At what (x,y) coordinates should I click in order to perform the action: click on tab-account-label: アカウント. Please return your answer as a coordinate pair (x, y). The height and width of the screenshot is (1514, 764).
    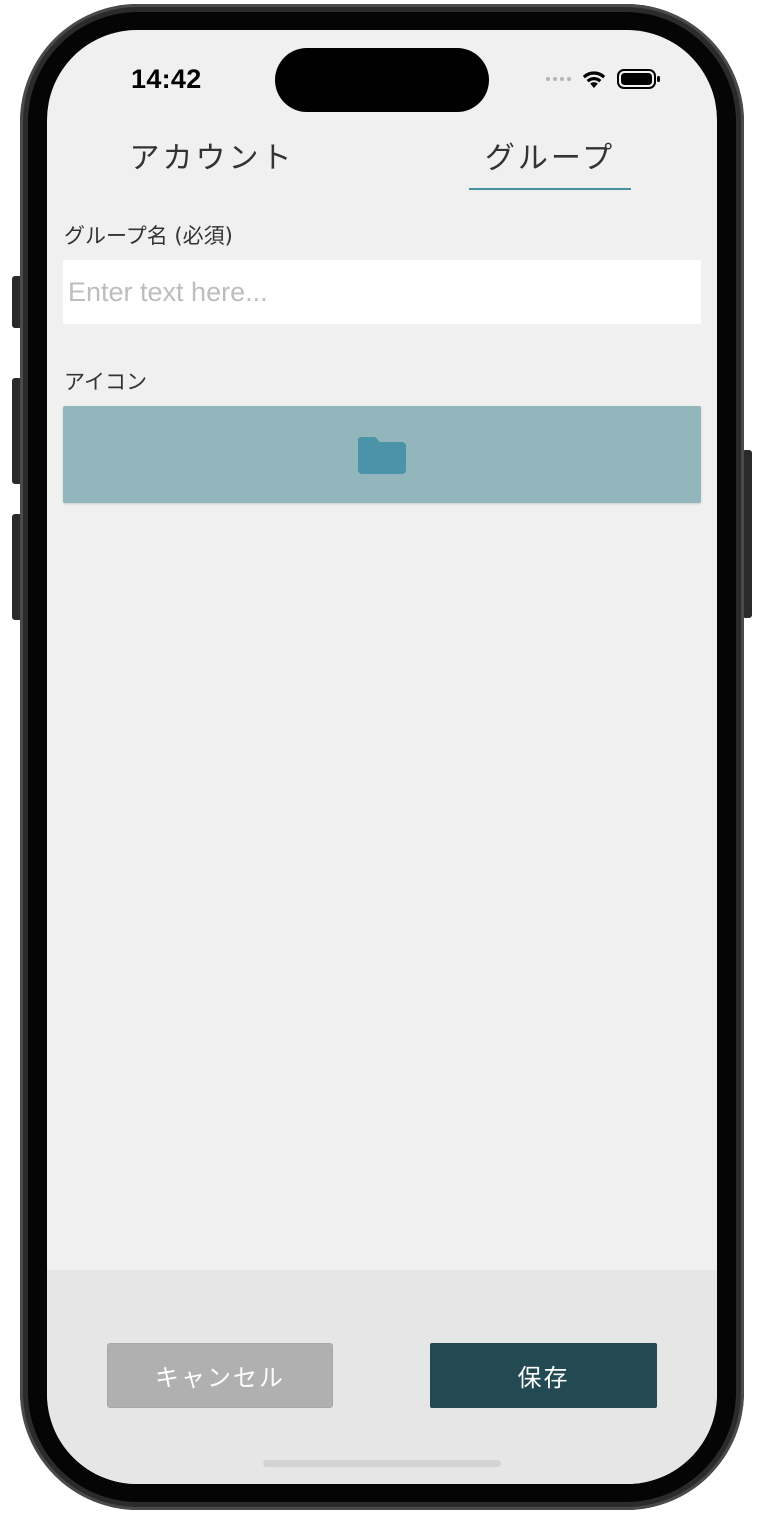
    Looking at the image, I should click on (212, 158).